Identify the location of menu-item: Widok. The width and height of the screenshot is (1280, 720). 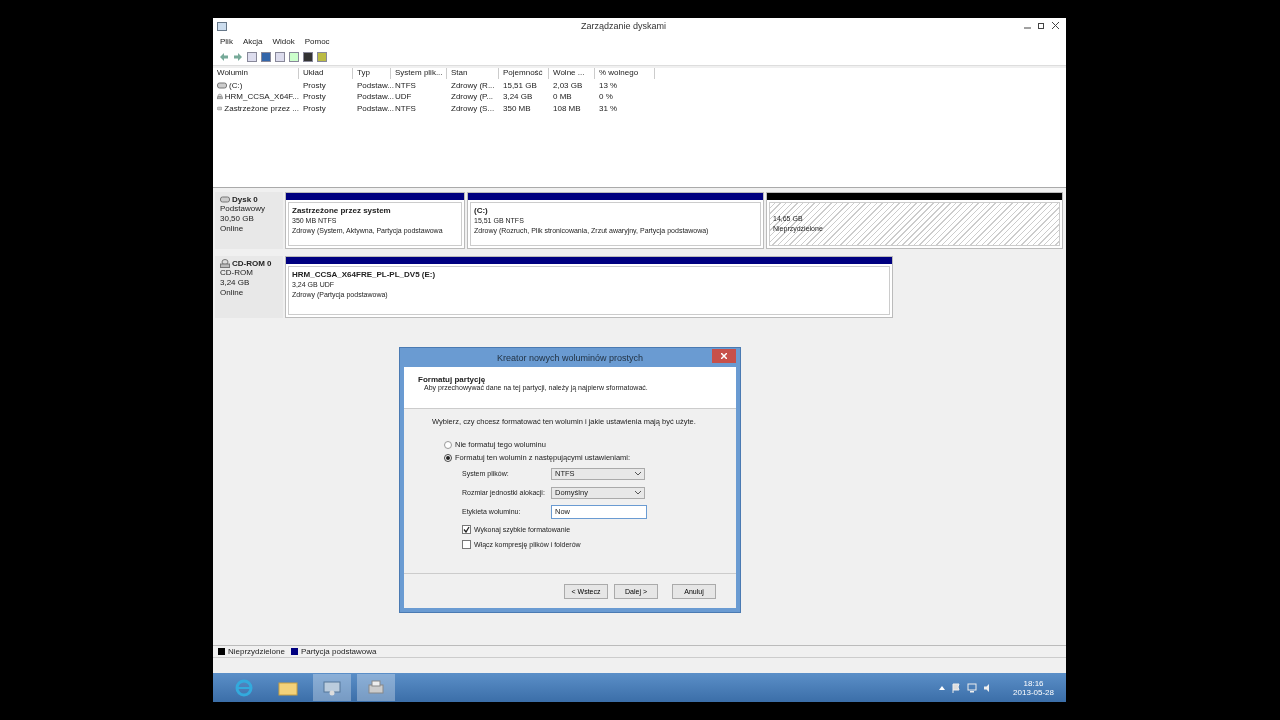
(283, 41).